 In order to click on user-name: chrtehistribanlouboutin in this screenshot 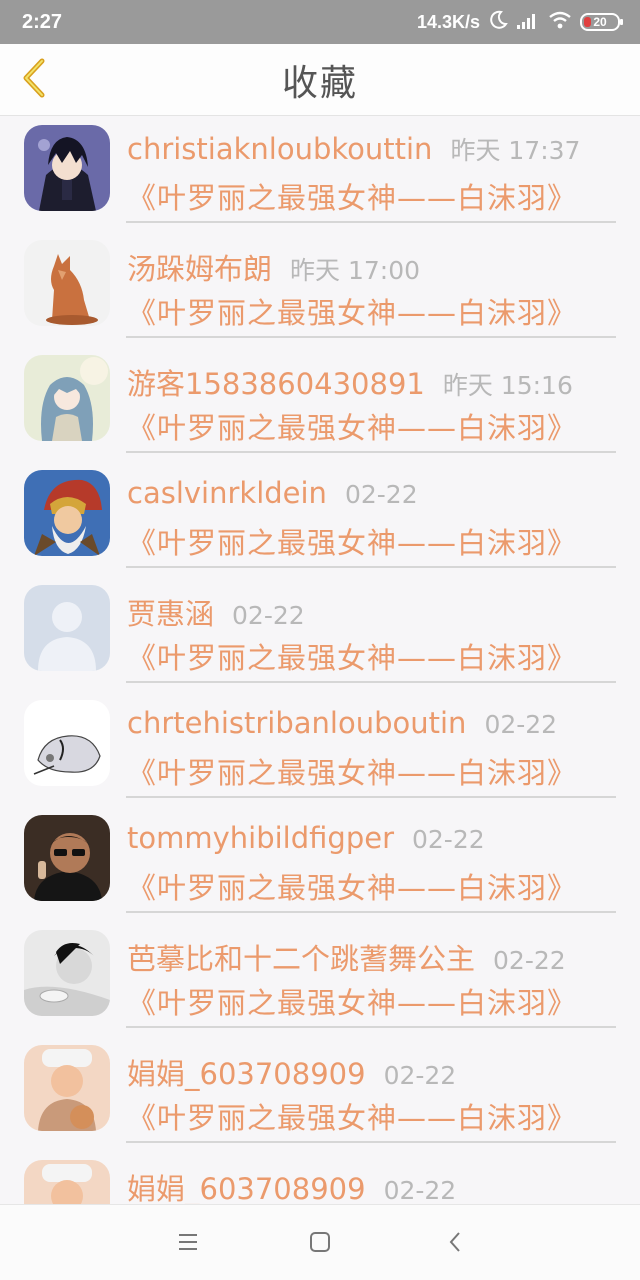, I will do `click(296, 723)`.